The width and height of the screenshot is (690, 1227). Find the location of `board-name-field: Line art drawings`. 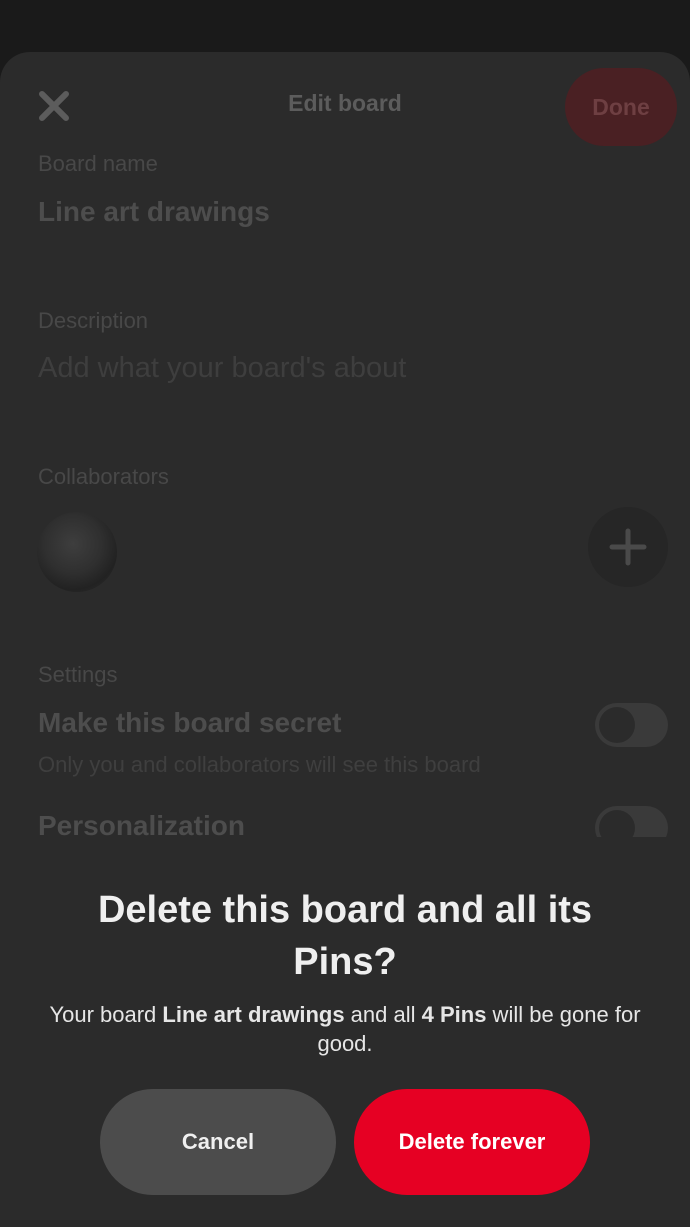

board-name-field: Line art drawings is located at coordinates (154, 212).